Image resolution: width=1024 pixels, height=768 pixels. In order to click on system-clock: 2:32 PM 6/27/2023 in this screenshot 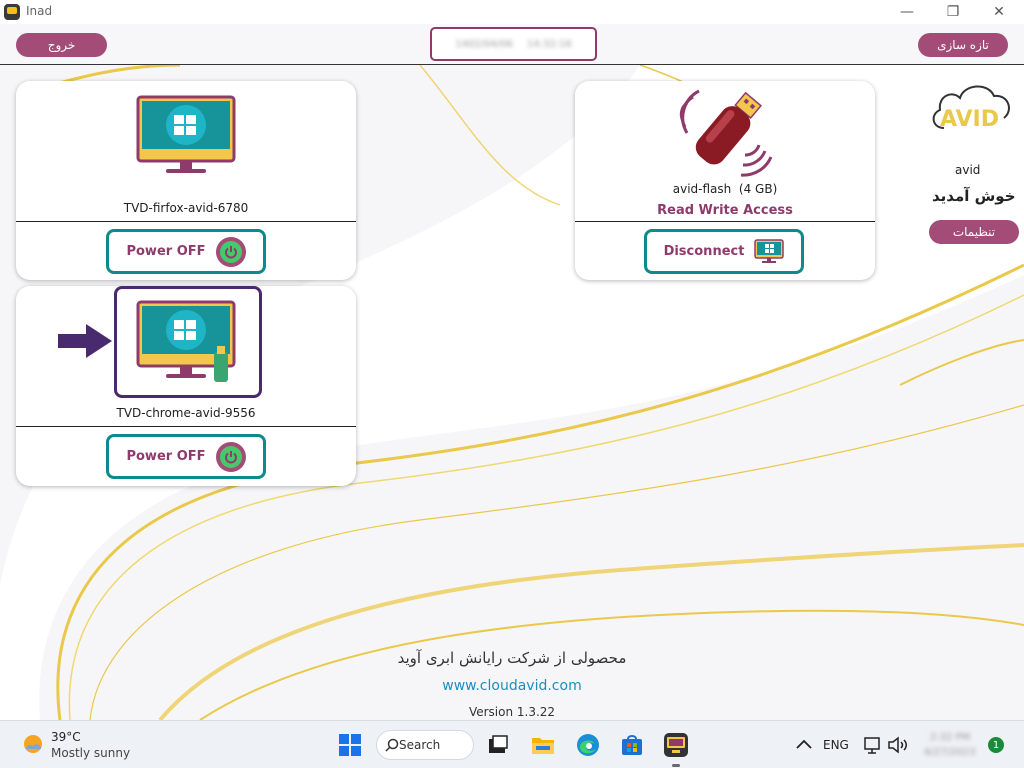, I will do `click(950, 745)`.